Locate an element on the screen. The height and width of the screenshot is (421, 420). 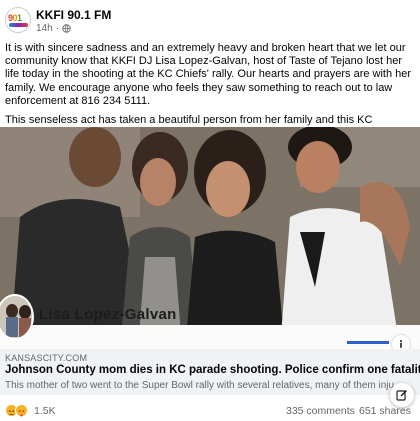
compose-button is located at coordinates (402, 395).